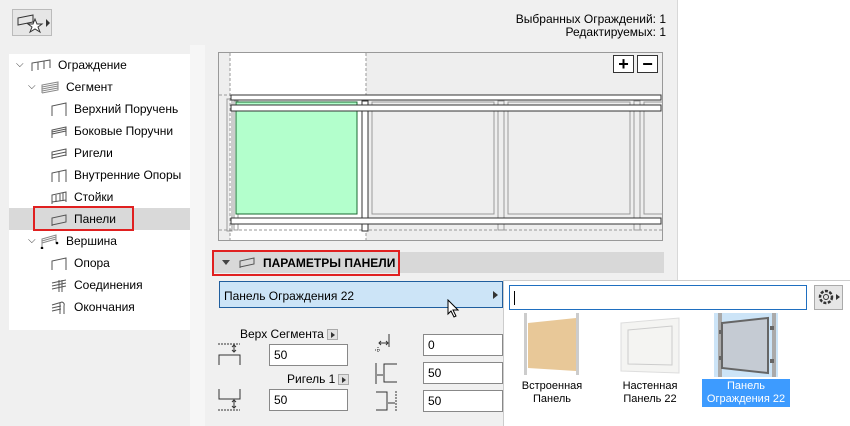  What do you see at coordinates (104, 307) in the screenshot?
I see `tree-label: Окончания` at bounding box center [104, 307].